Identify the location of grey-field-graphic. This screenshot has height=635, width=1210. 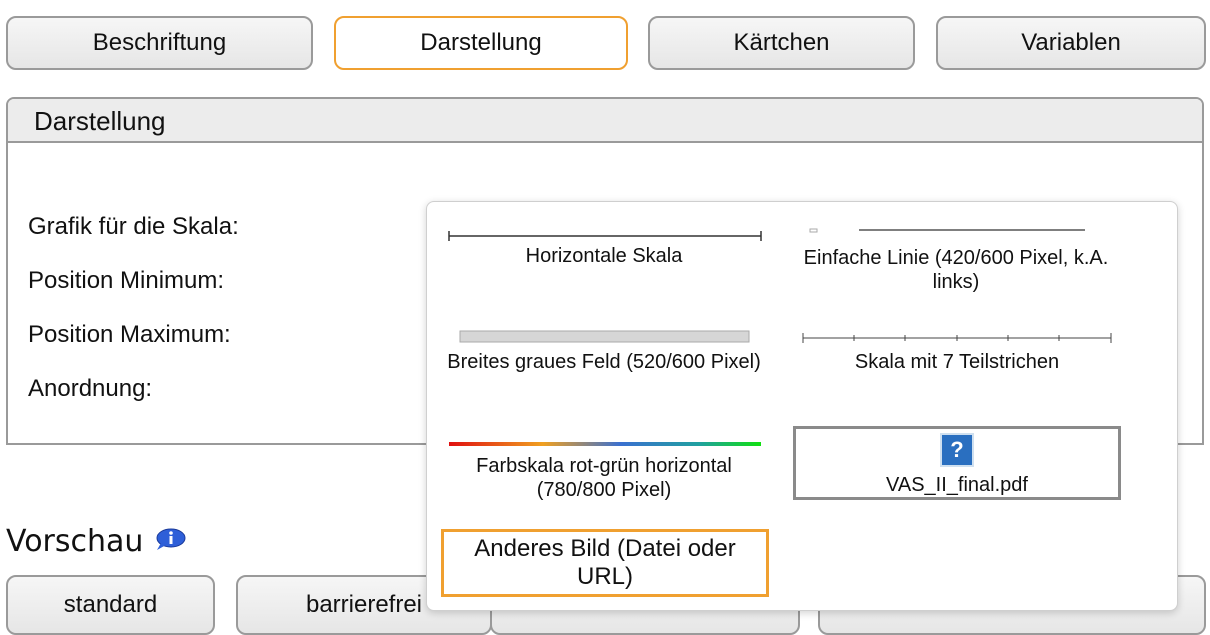
(604, 336).